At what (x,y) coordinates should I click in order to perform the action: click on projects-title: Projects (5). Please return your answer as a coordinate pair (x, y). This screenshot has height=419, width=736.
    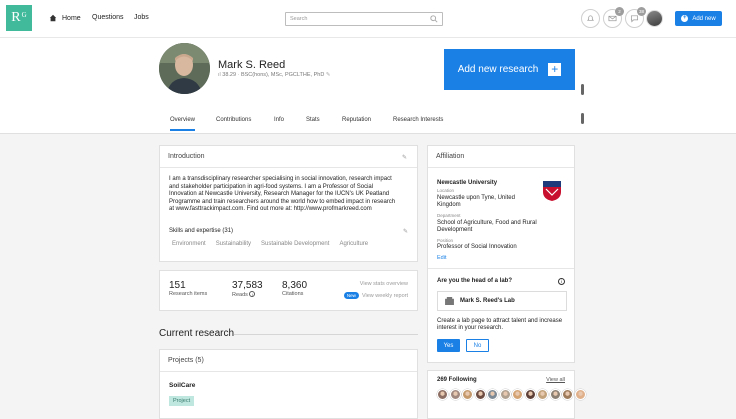
    Looking at the image, I should click on (288, 361).